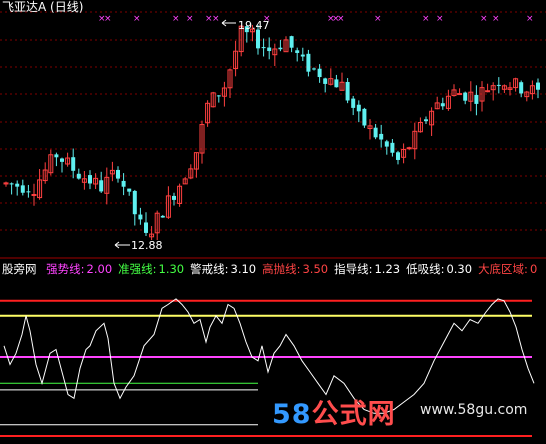  What do you see at coordinates (387, 269) in the screenshot?
I see `legend-value: 1.23` at bounding box center [387, 269].